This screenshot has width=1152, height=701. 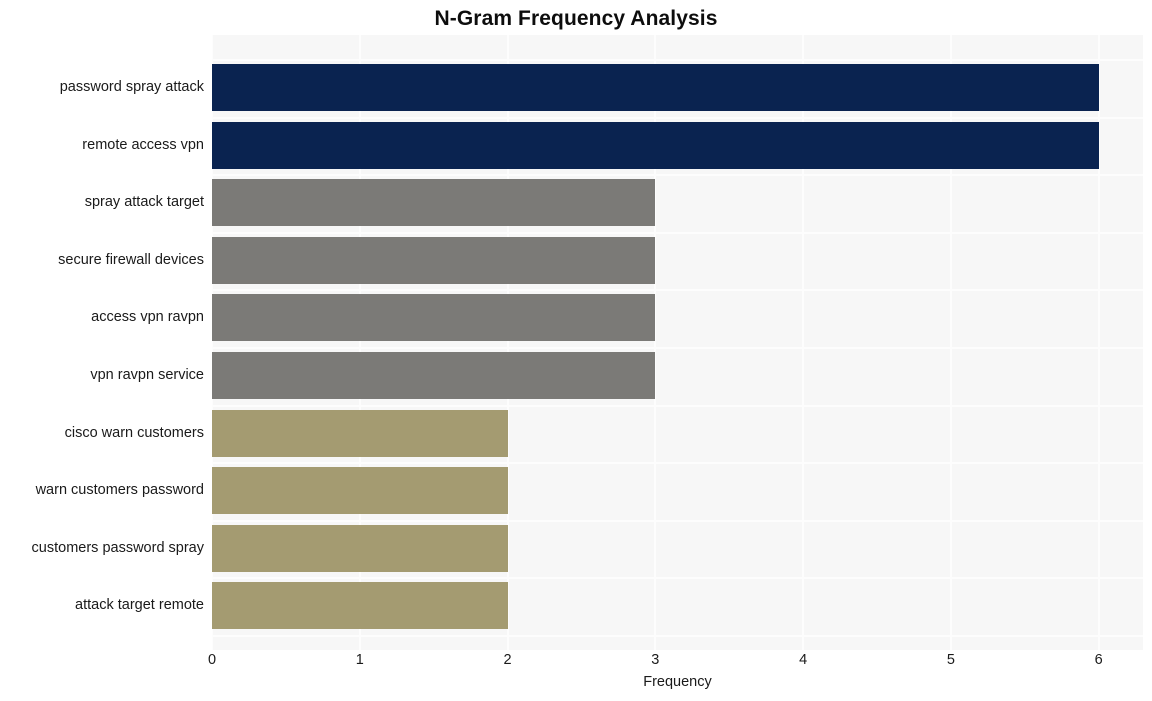 I want to click on x-axis-tick-label: 2, so click(x=507, y=660).